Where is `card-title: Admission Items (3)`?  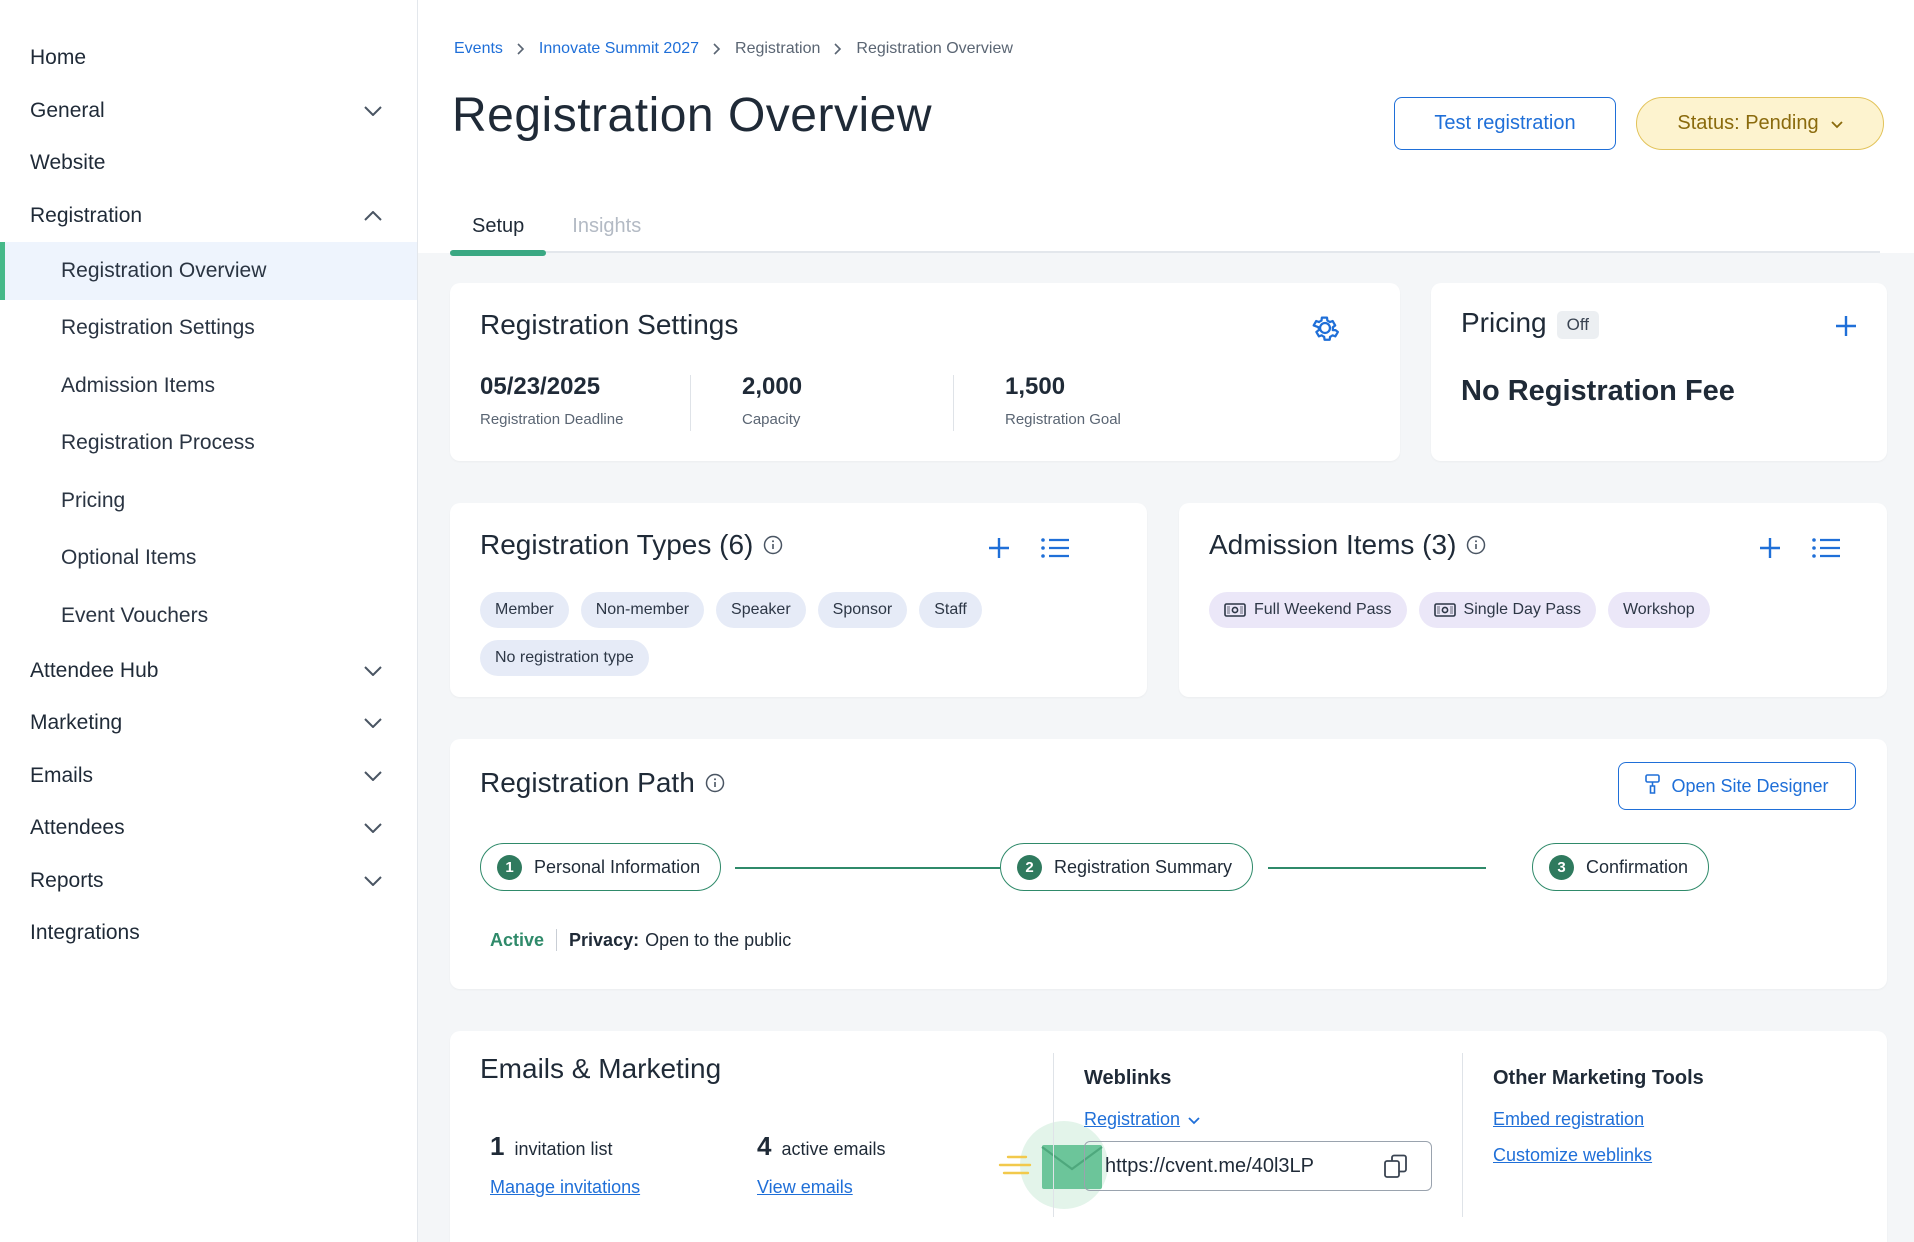
card-title: Admission Items (3) is located at coordinates (1347, 545).